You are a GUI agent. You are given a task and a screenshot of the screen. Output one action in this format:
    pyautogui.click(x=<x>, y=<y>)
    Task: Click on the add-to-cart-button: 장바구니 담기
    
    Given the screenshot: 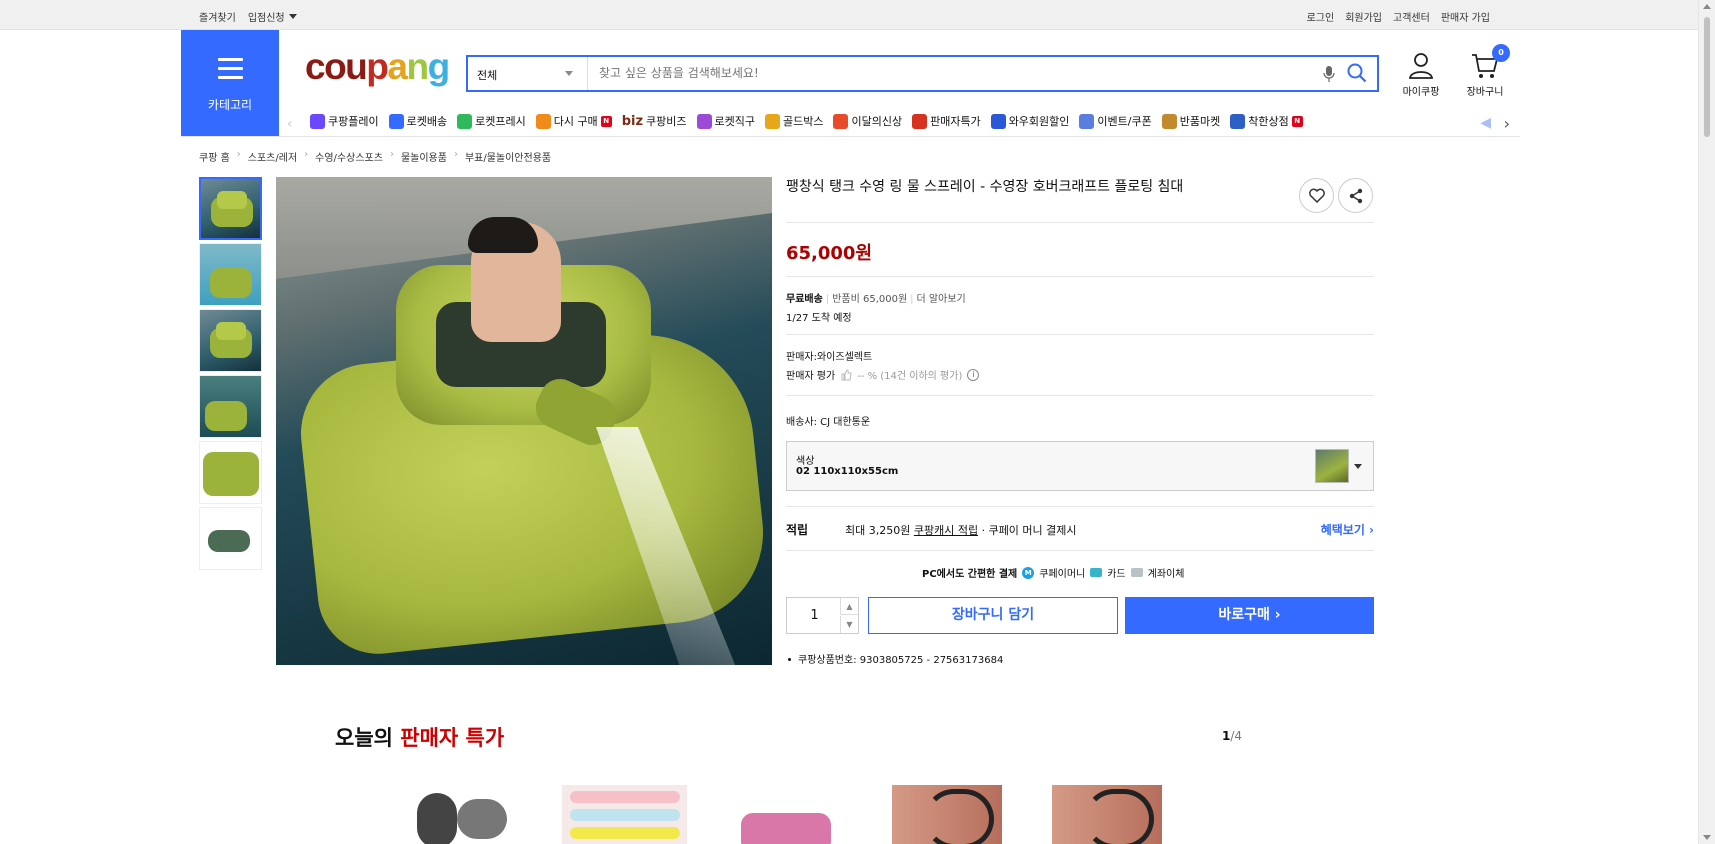 What is the action you would take?
    pyautogui.click(x=993, y=615)
    